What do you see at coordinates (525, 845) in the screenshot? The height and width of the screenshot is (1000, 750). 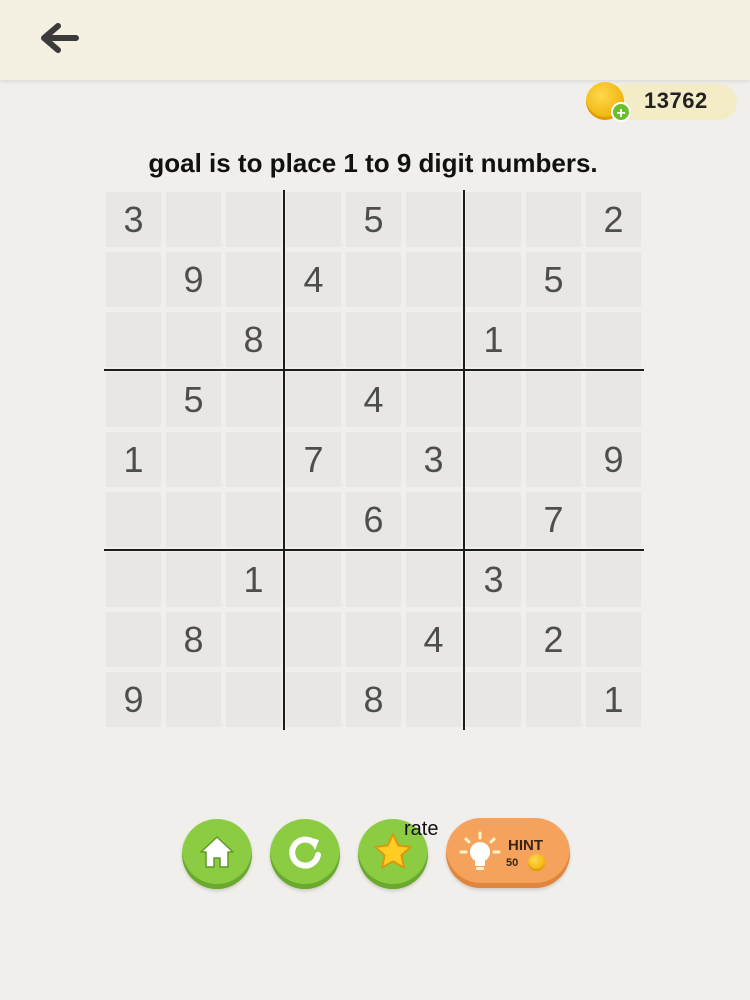 I see `hint-label: HINT` at bounding box center [525, 845].